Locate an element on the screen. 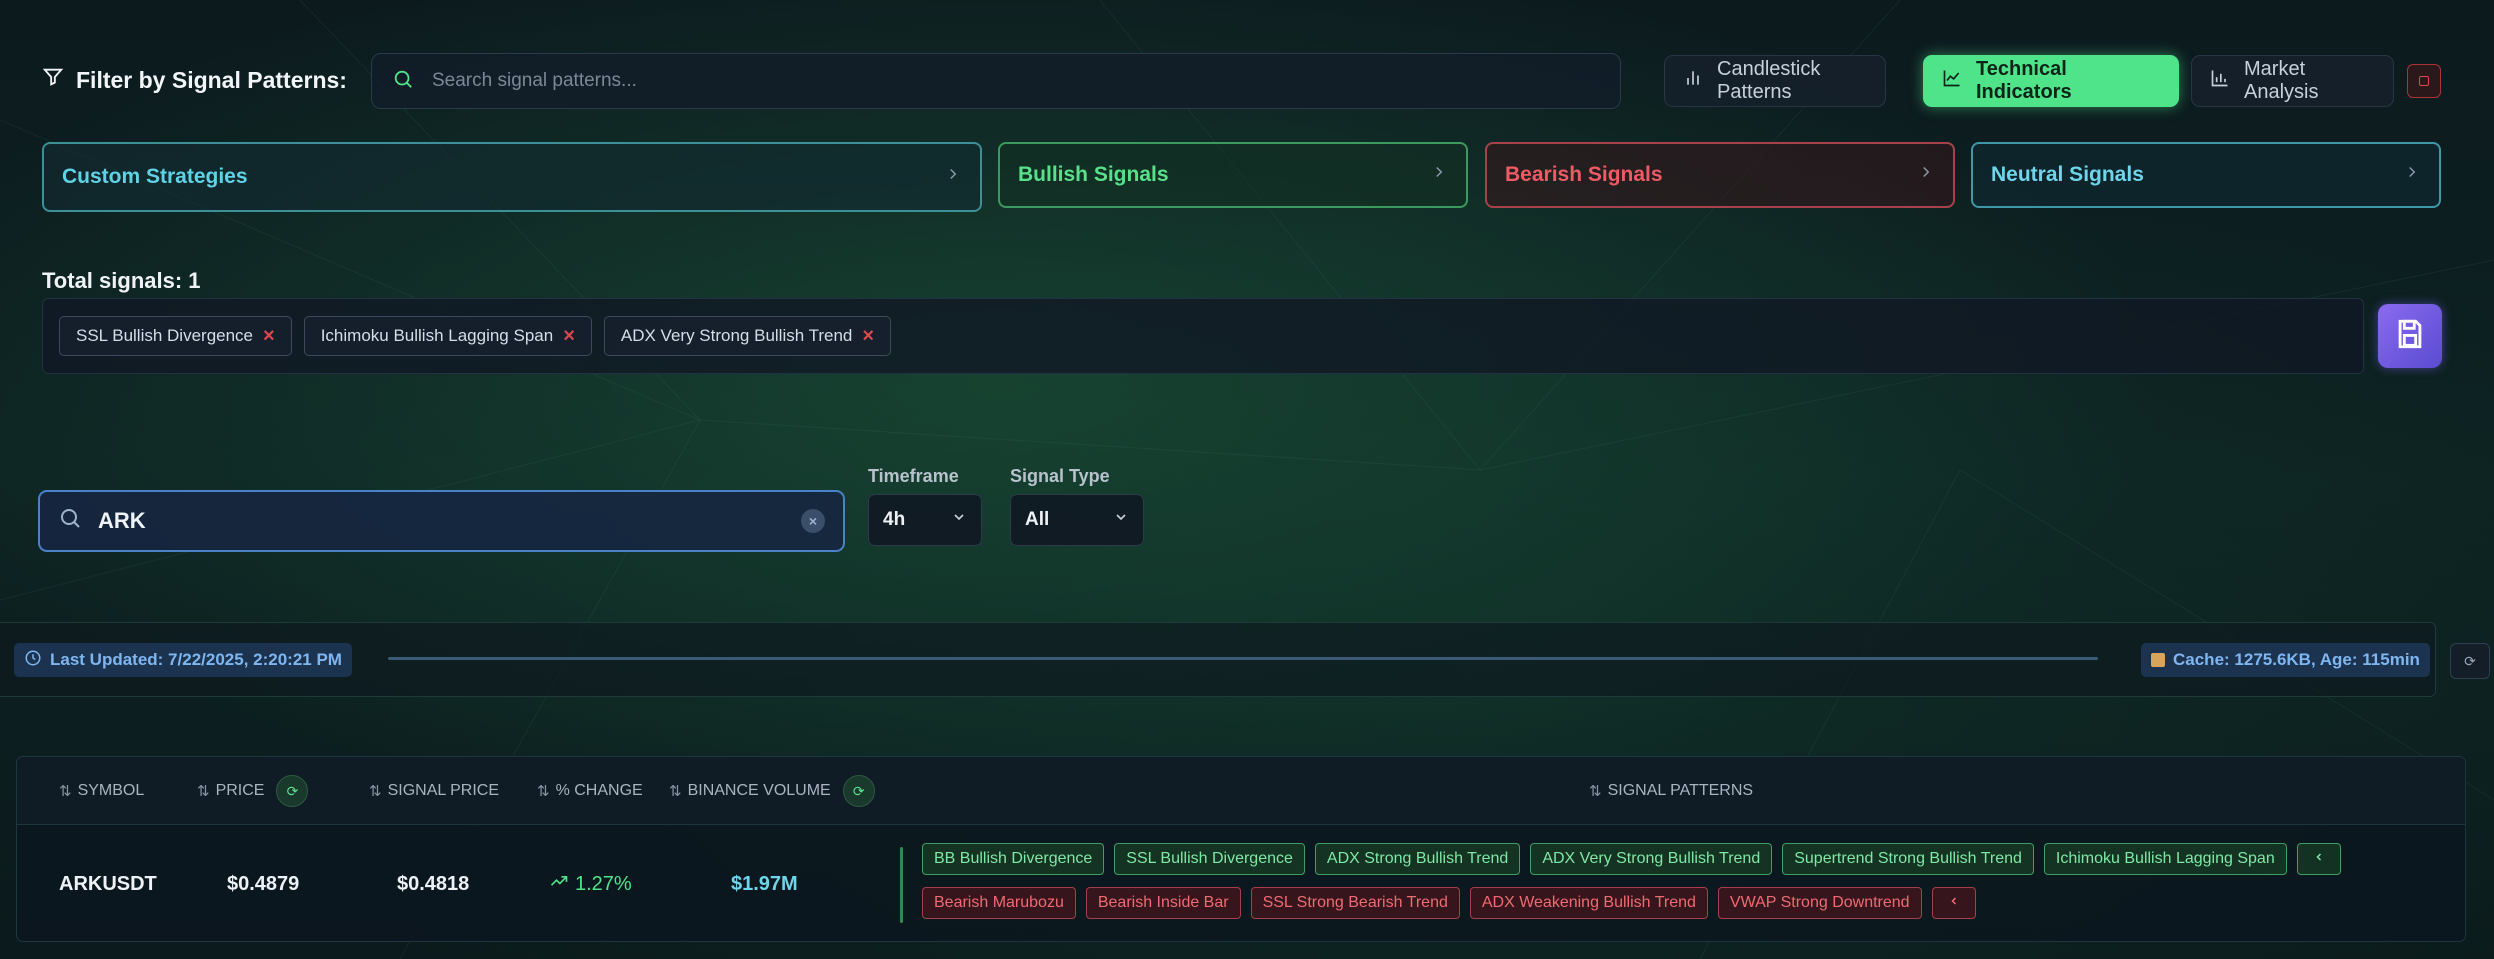  stop-button is located at coordinates (2424, 81).